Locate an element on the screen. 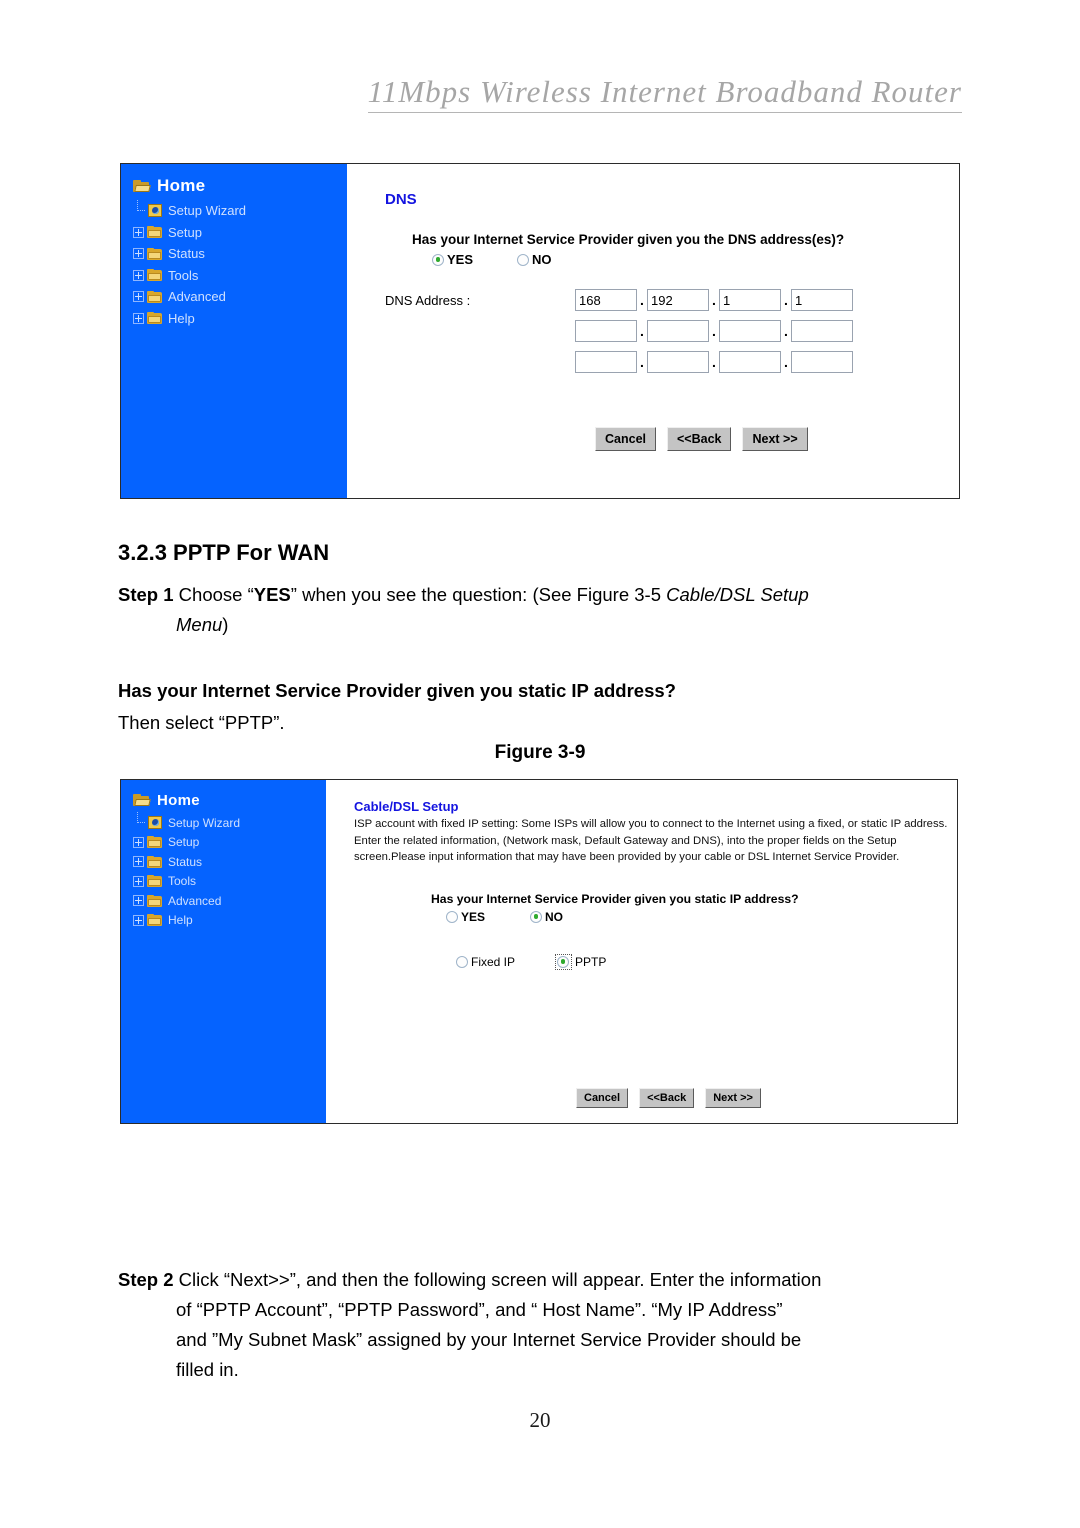 This screenshot has height=1528, width=1080. sidebar-item-label: Setup is located at coordinates (184, 842).